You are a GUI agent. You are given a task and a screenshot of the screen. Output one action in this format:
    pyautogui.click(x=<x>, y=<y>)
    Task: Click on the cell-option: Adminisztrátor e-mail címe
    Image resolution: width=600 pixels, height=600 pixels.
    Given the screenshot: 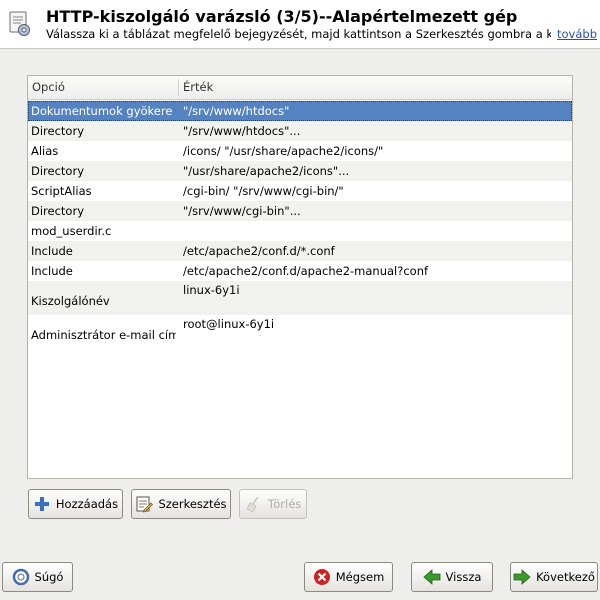 What is the action you would take?
    pyautogui.click(x=103, y=335)
    